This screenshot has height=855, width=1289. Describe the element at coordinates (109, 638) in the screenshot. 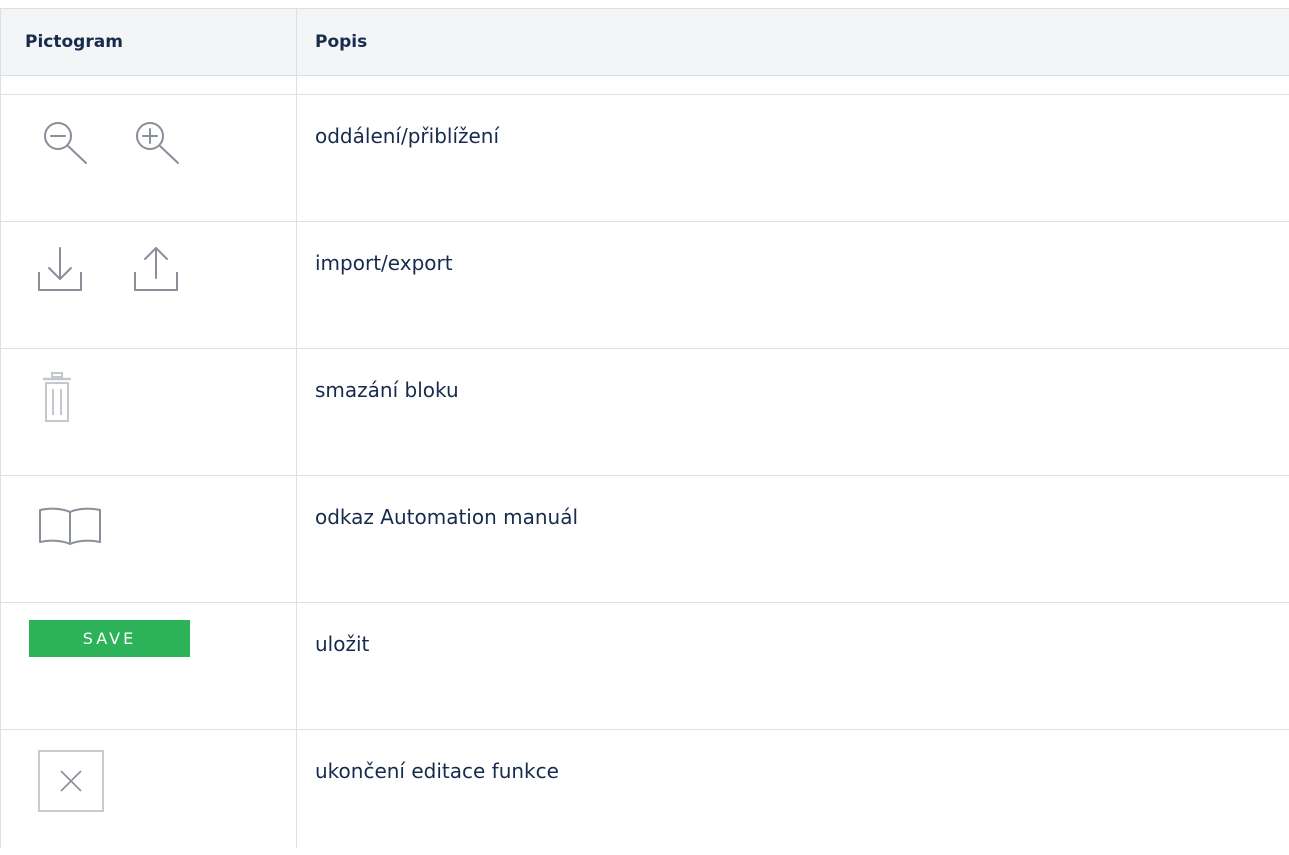

I see `save-button: SAVE` at that location.